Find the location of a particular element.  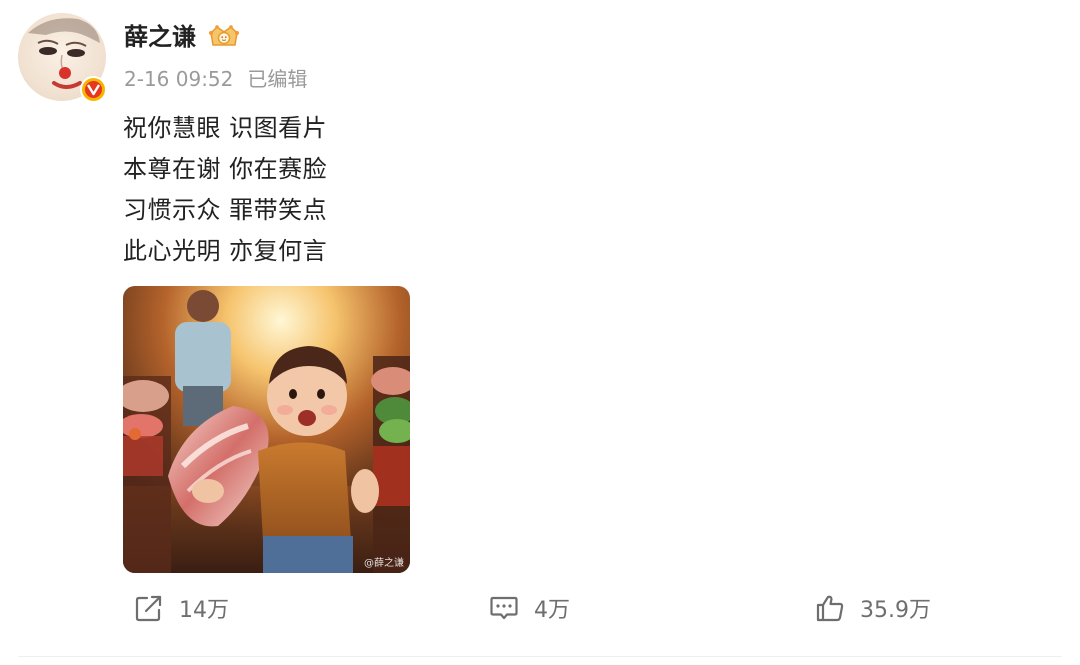

post-text: 祝你慧眼 识图看片 本尊在谢 你在赛脸 习惯示众 罪带笑点 此心光明 亦复何言 is located at coordinates (225, 190).